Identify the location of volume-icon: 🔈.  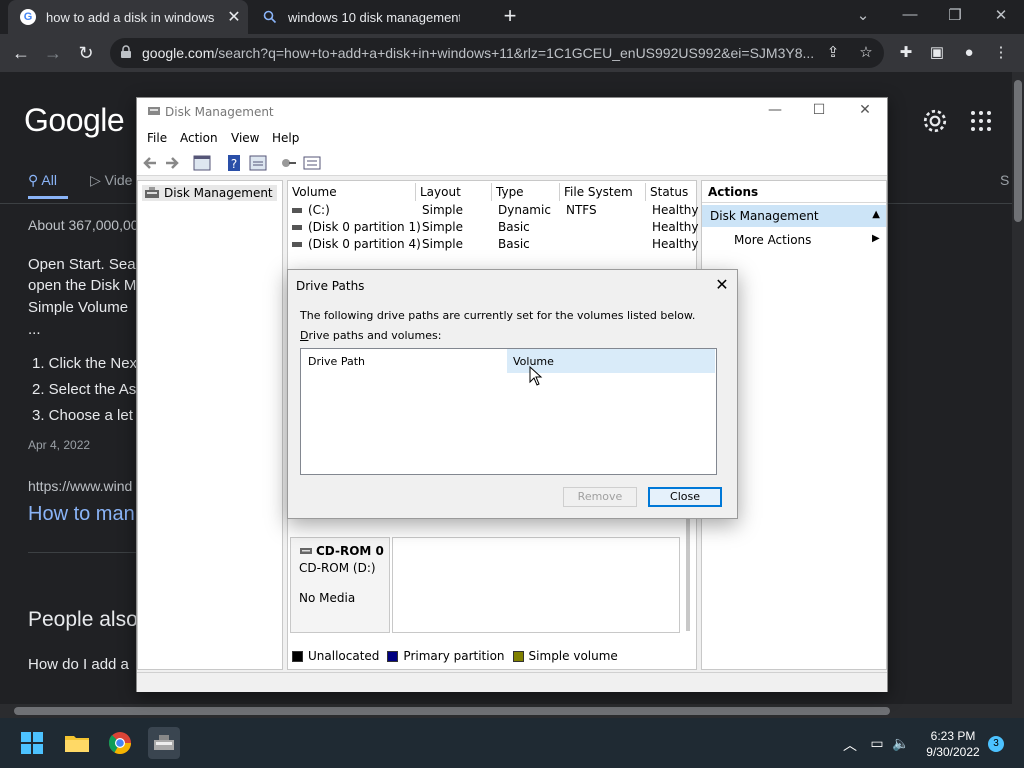
(901, 743).